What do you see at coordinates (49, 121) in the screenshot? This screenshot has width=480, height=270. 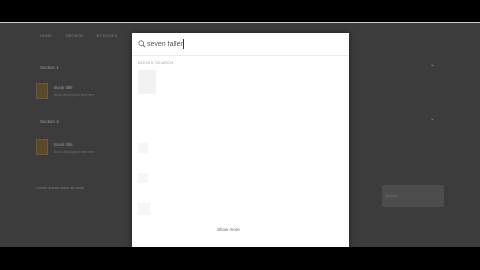 I see `section-heading: Section 2` at bounding box center [49, 121].